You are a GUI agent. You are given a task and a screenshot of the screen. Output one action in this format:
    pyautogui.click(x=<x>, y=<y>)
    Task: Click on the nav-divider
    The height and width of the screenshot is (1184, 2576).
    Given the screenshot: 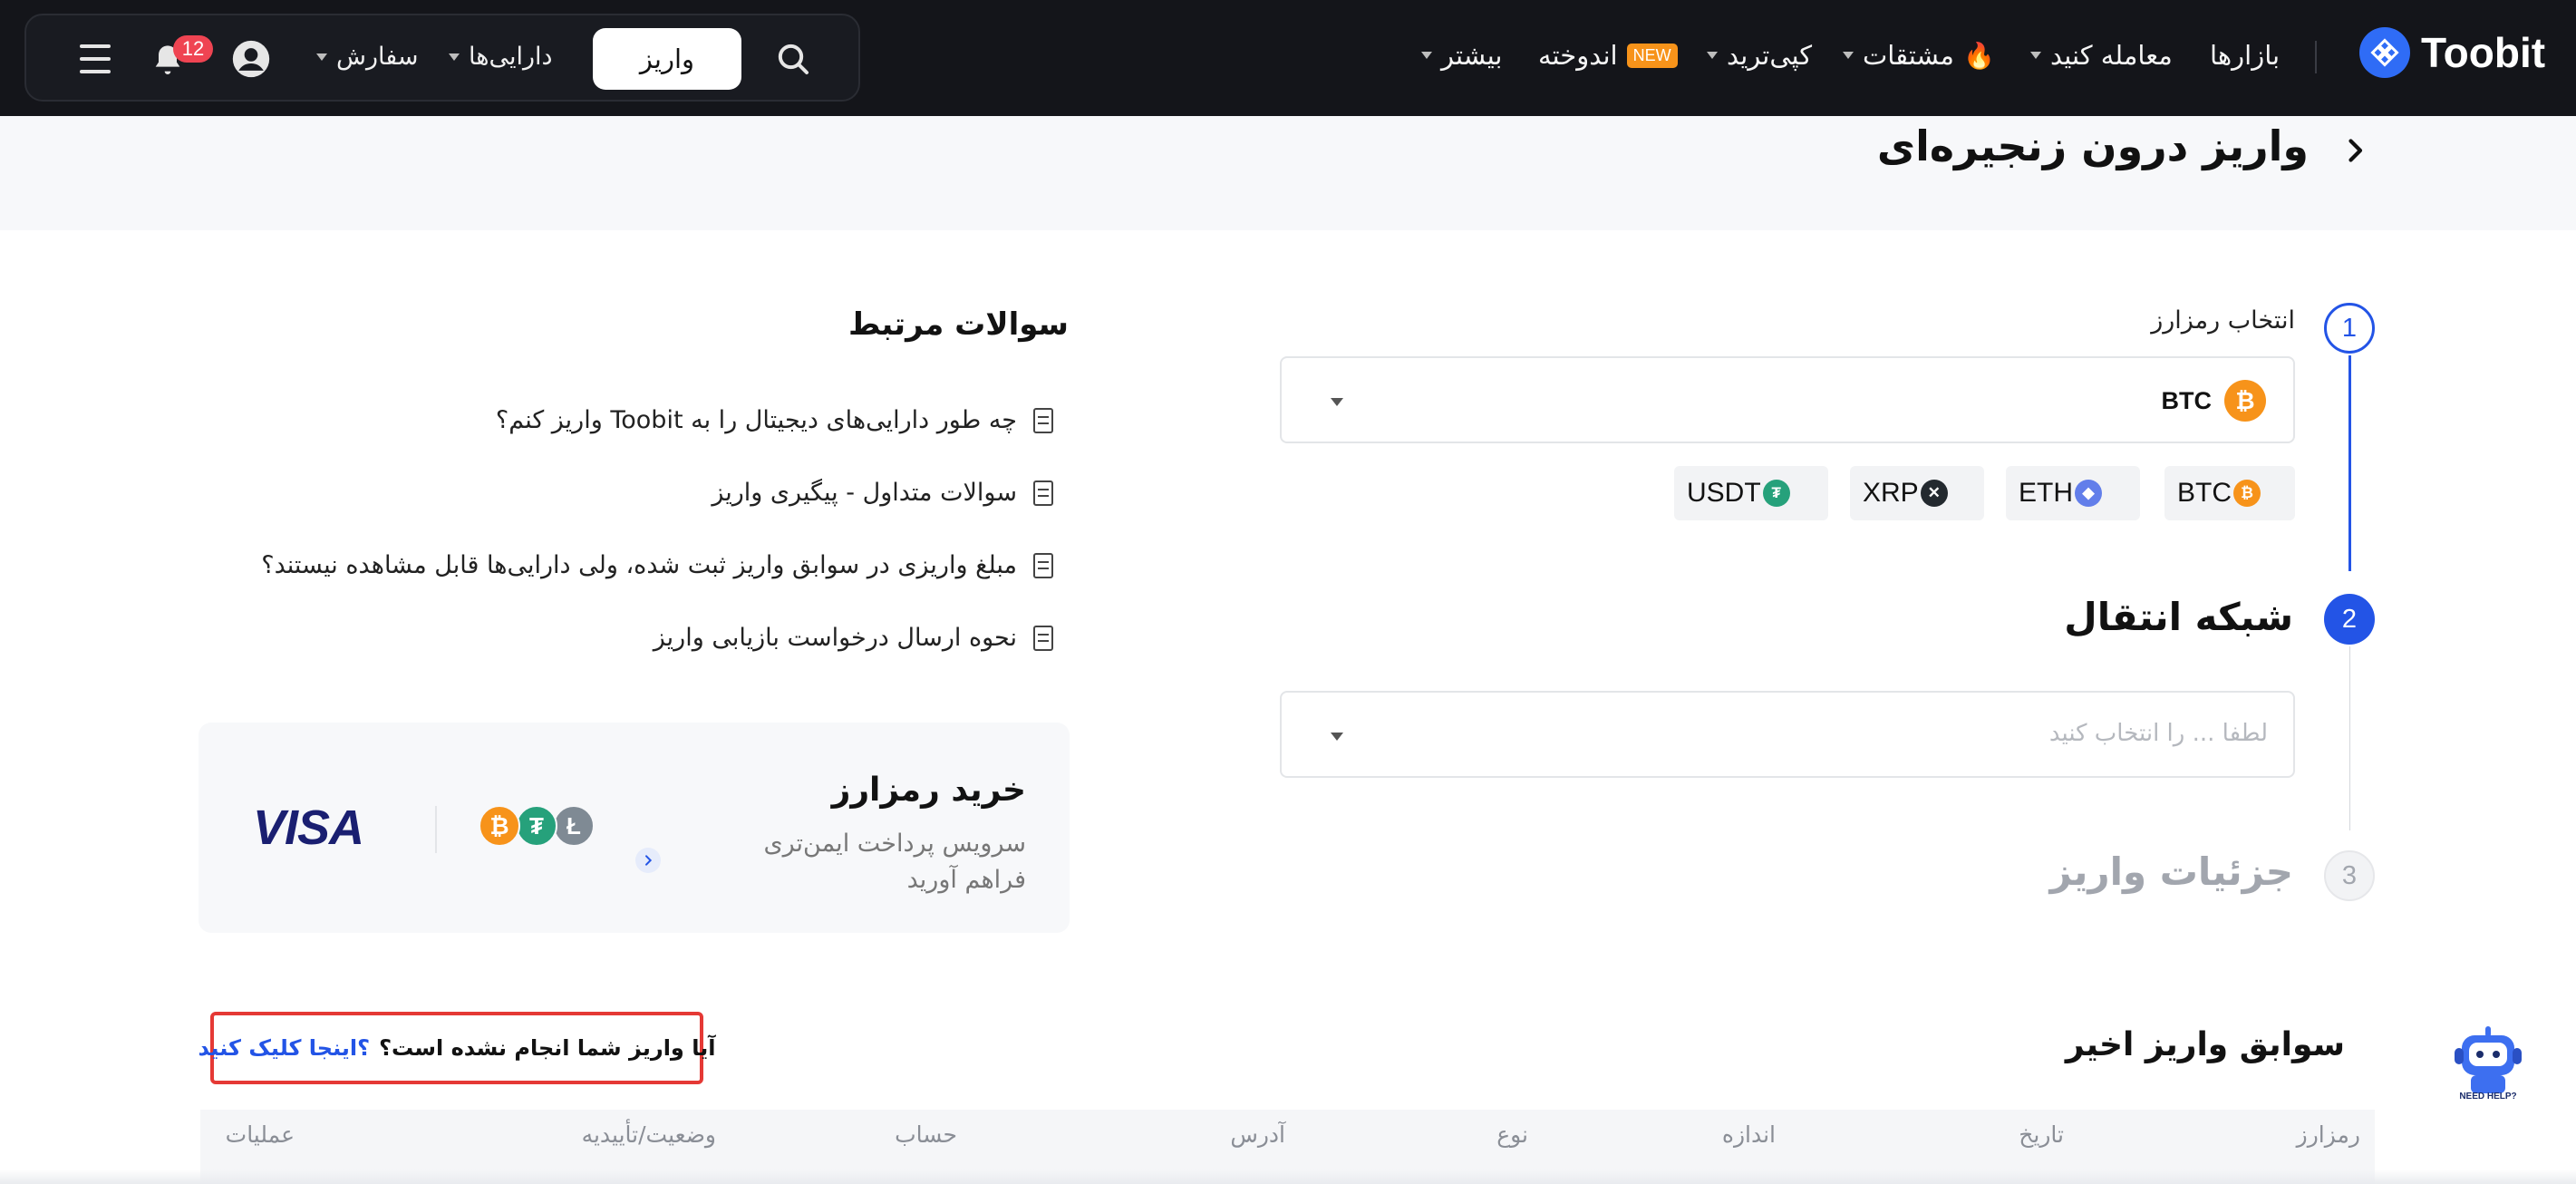 What is the action you would take?
    pyautogui.click(x=2316, y=57)
    